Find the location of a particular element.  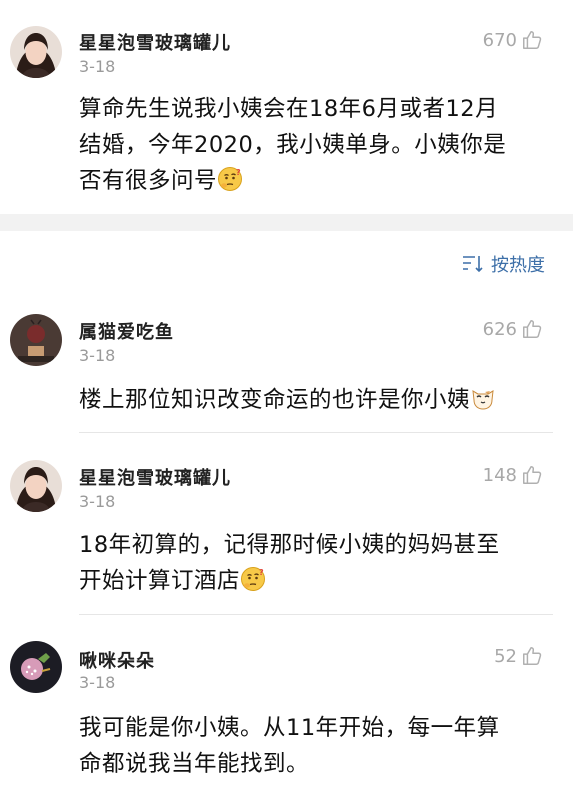

sort-icon is located at coordinates (473, 264).